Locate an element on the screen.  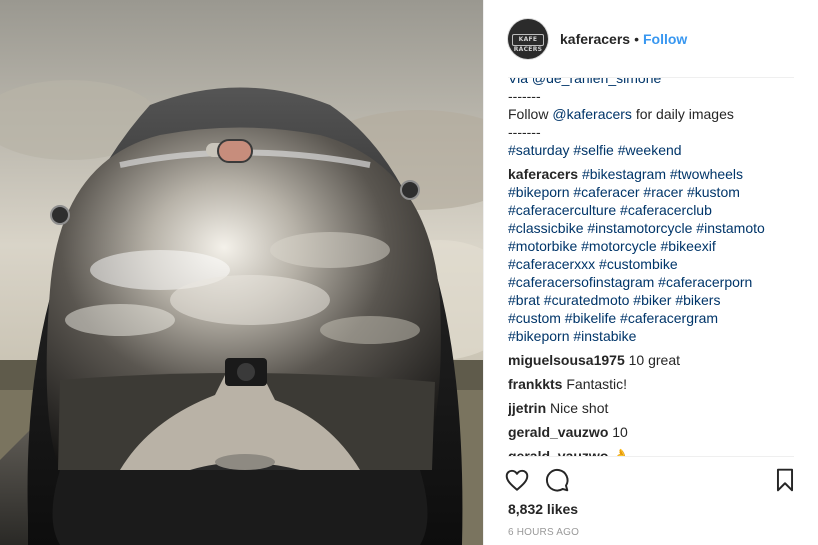
comment-username: miguelsousa1975 is located at coordinates (566, 360).